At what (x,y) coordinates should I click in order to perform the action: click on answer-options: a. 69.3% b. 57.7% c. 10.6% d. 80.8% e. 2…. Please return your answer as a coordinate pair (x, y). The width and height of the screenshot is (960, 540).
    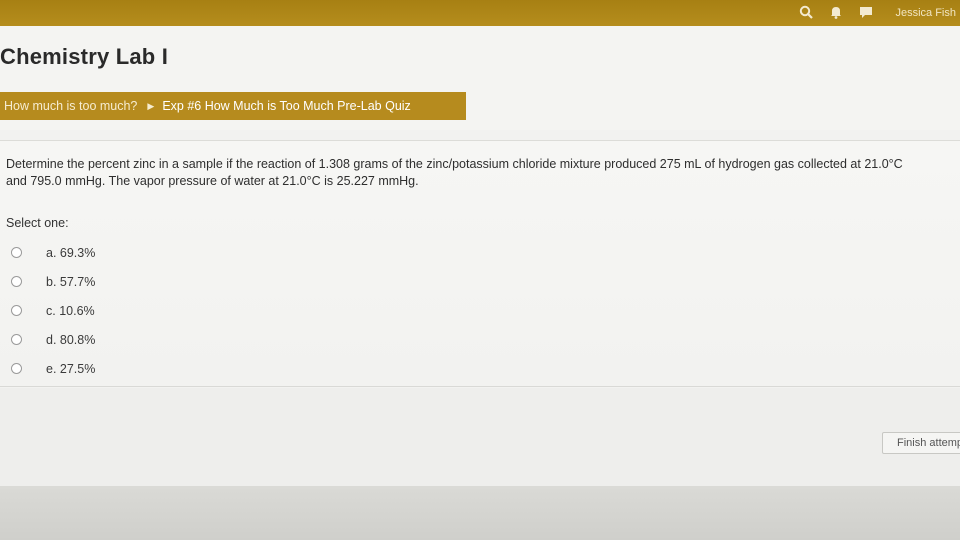
    Looking at the image, I should click on (52, 310).